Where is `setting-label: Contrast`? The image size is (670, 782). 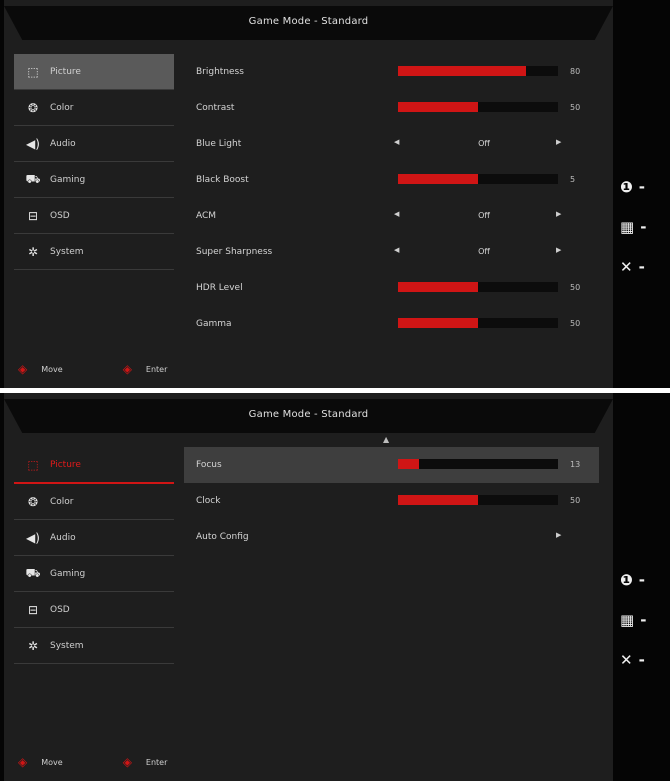 setting-label: Contrast is located at coordinates (215, 108).